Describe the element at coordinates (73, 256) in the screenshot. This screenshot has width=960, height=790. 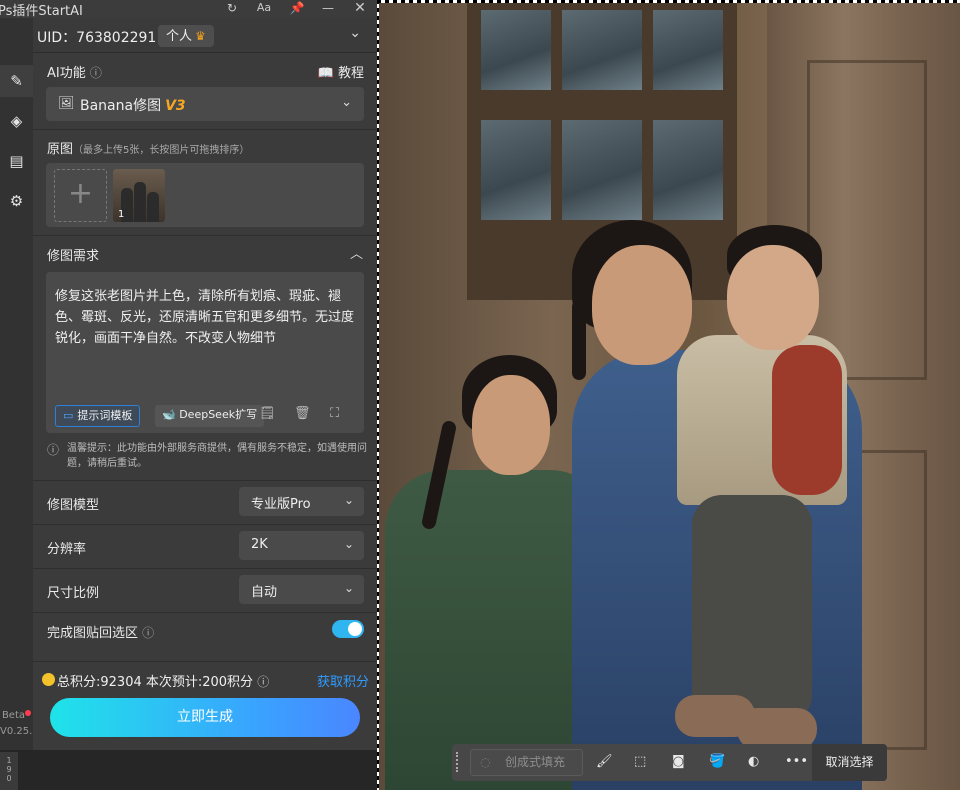
I see `request-label: 修图需求` at that location.